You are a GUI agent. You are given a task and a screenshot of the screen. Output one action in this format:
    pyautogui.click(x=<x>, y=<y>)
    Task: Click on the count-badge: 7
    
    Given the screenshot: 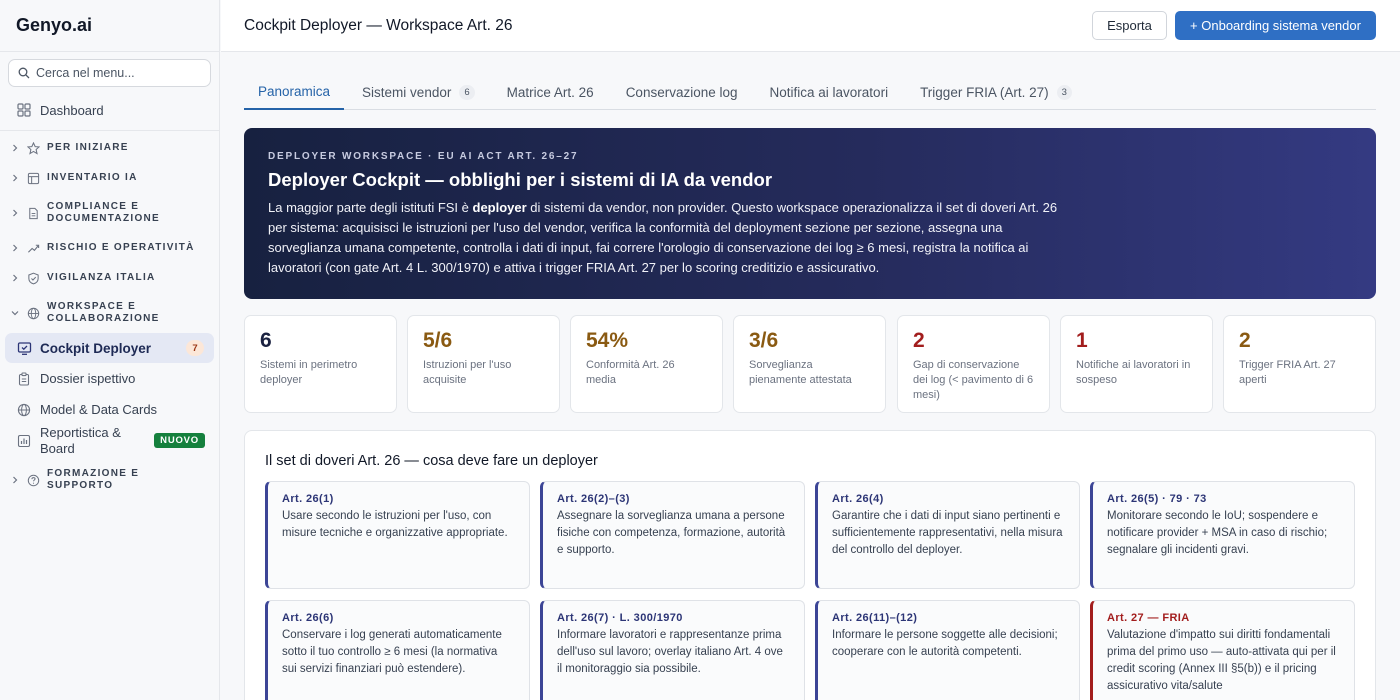 What is the action you would take?
    pyautogui.click(x=195, y=348)
    